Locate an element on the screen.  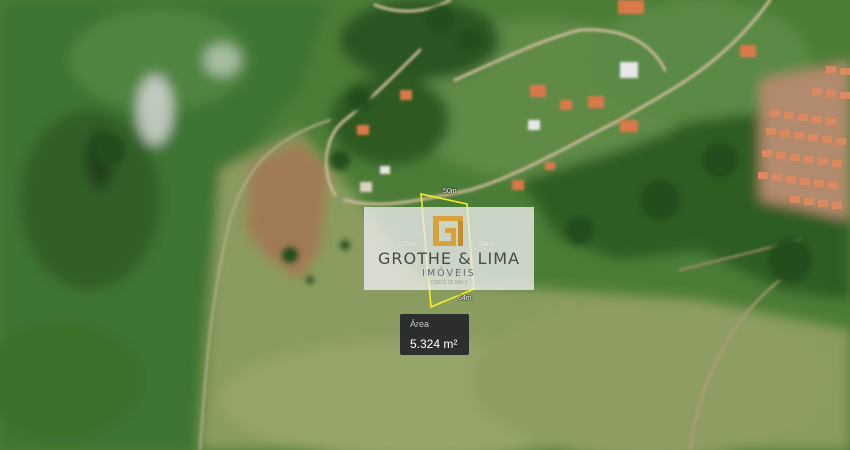
brand-creci: CRECI 35.840-J is located at coordinates (449, 283).